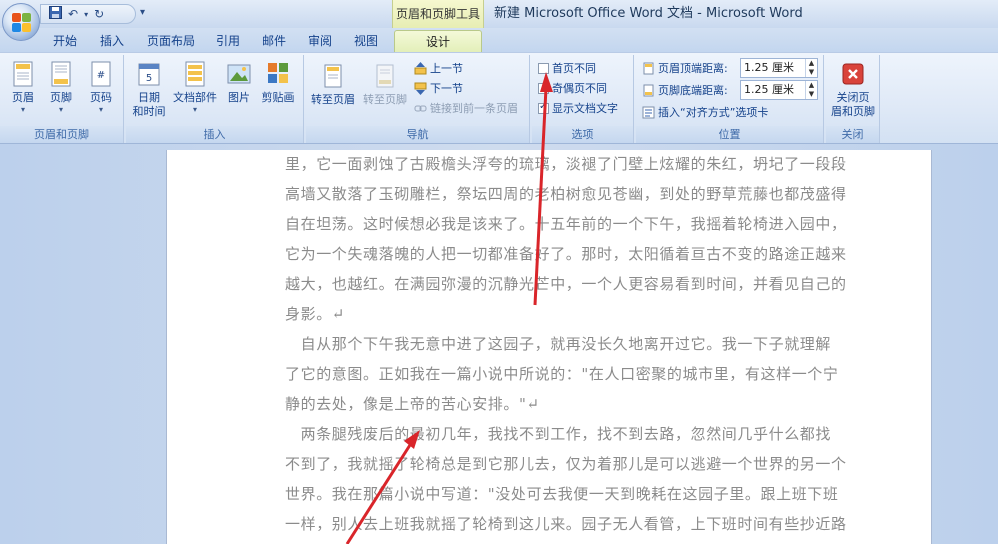 This screenshot has height=544, width=998. Describe the element at coordinates (65, 41) in the screenshot. I see `tab-home: 开始` at that location.